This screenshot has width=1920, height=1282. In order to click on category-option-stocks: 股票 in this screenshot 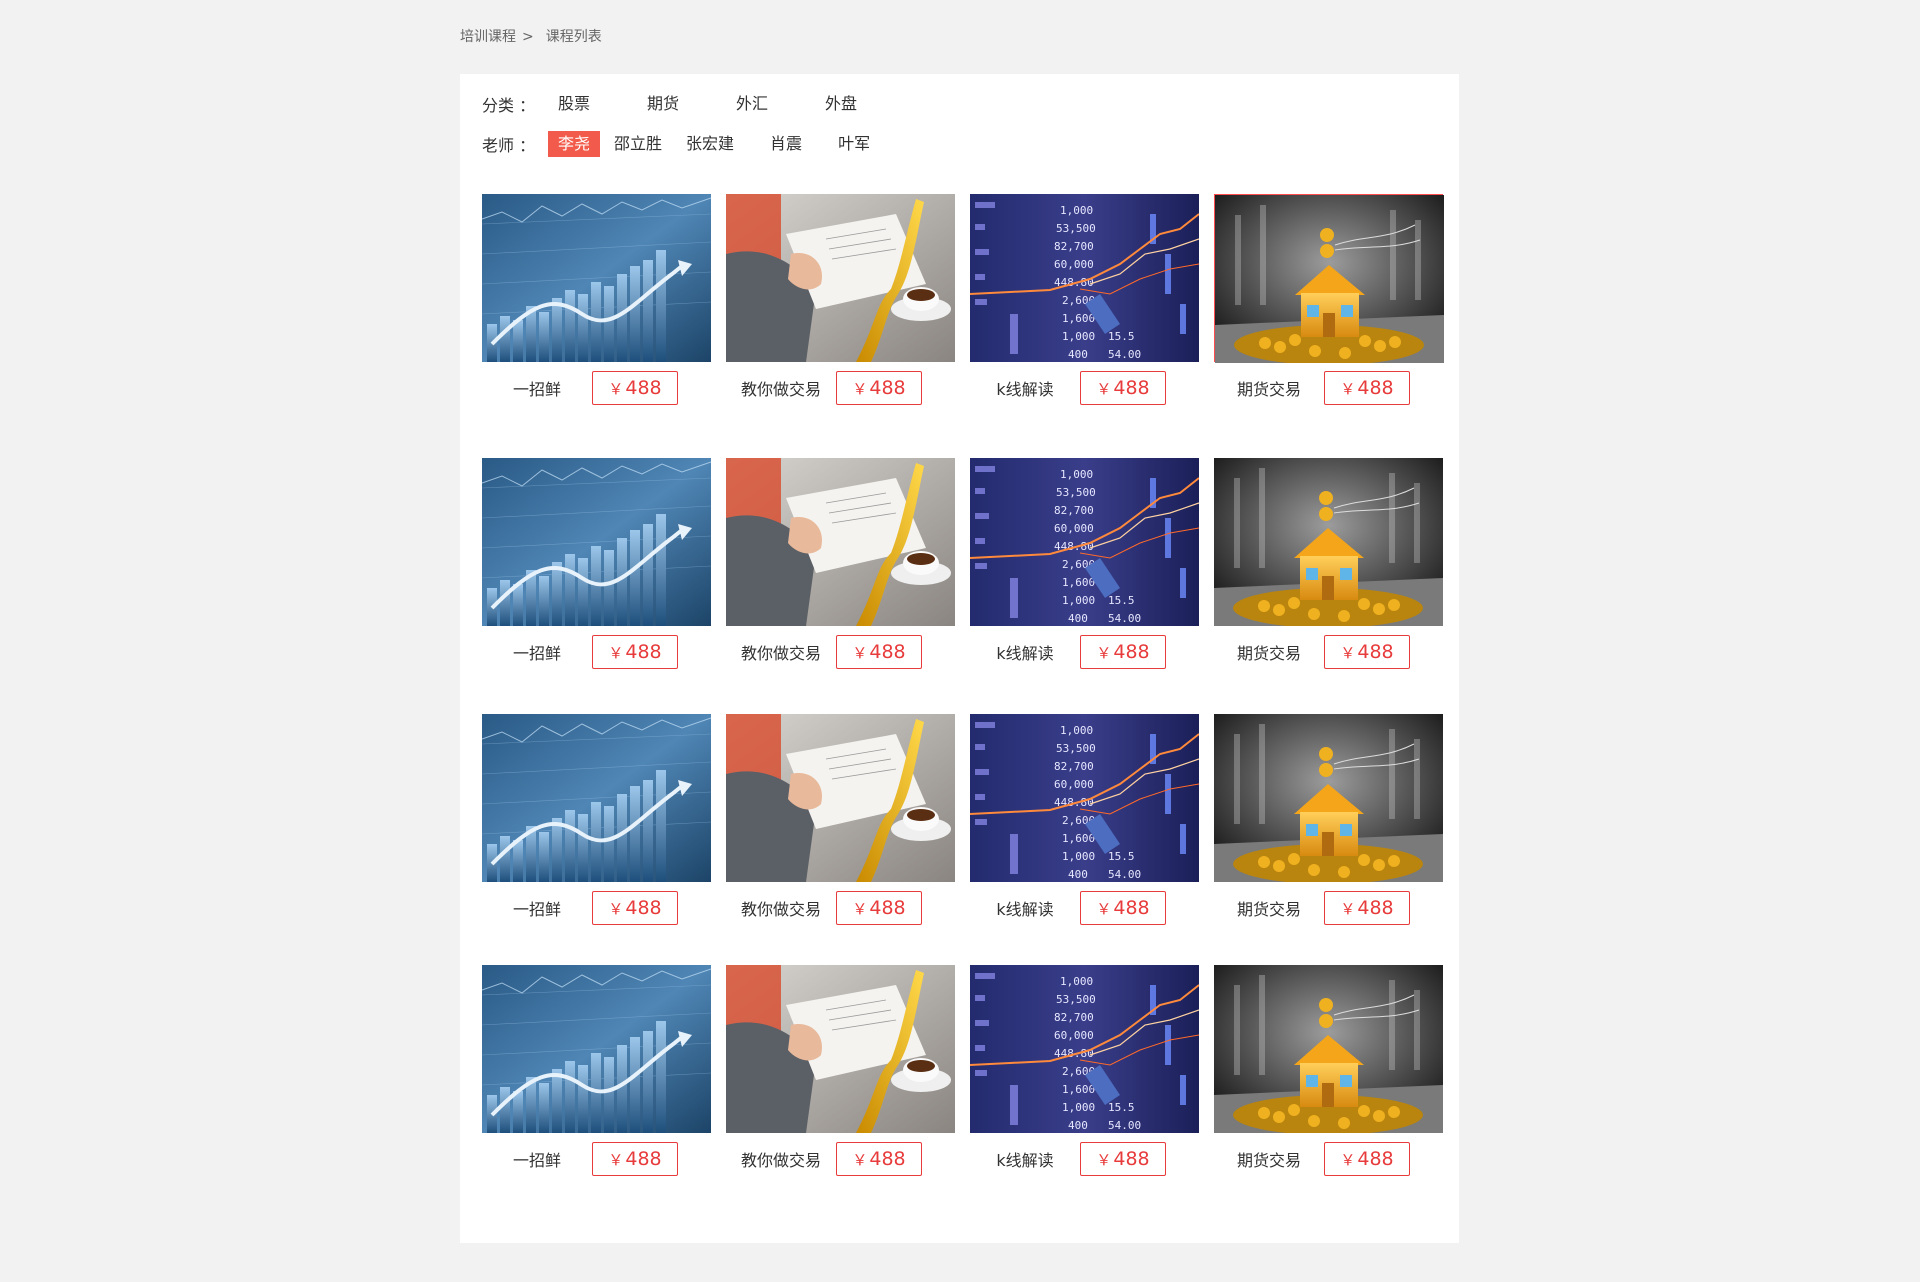, I will do `click(574, 104)`.